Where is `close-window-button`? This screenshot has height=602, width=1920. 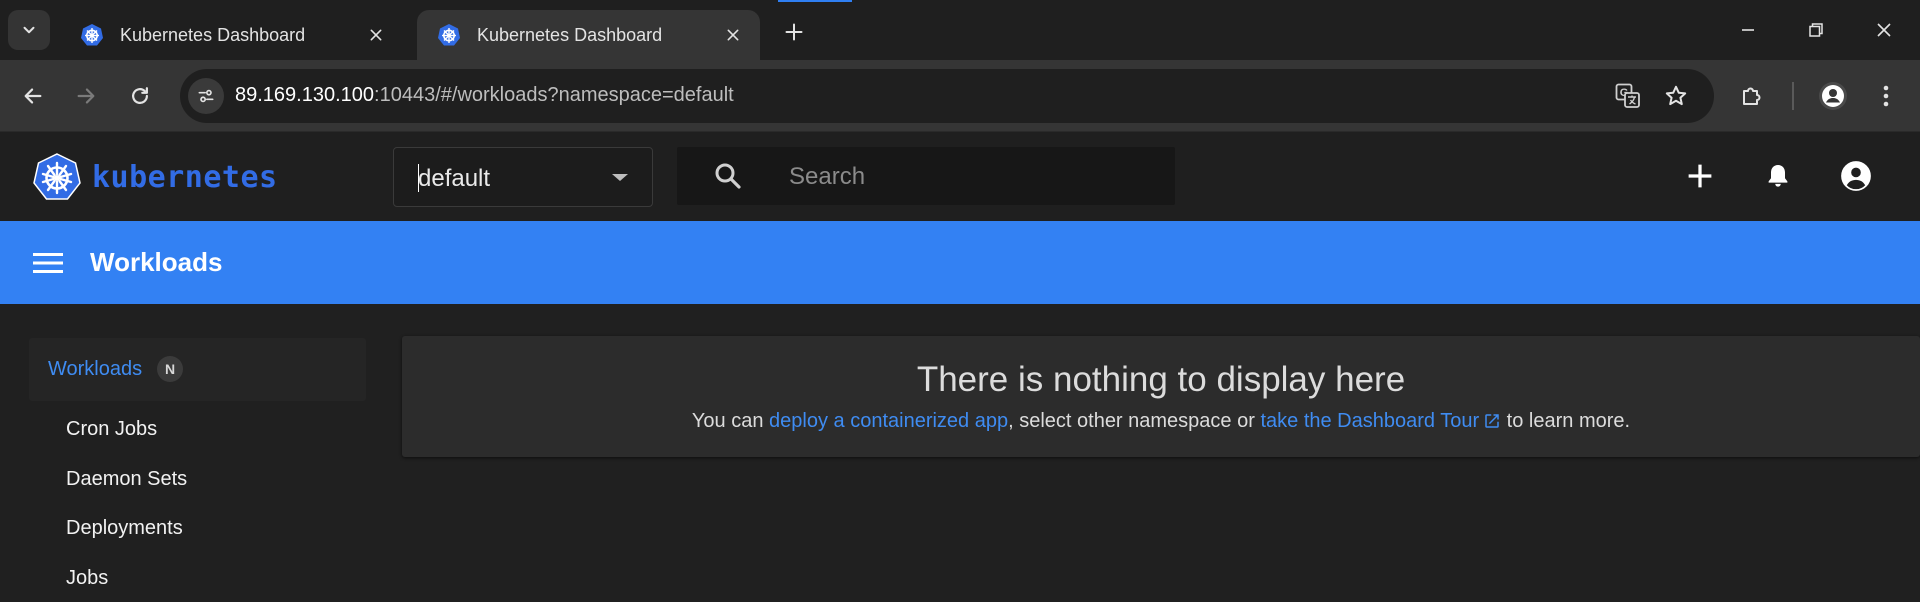
close-window-button is located at coordinates (1884, 30).